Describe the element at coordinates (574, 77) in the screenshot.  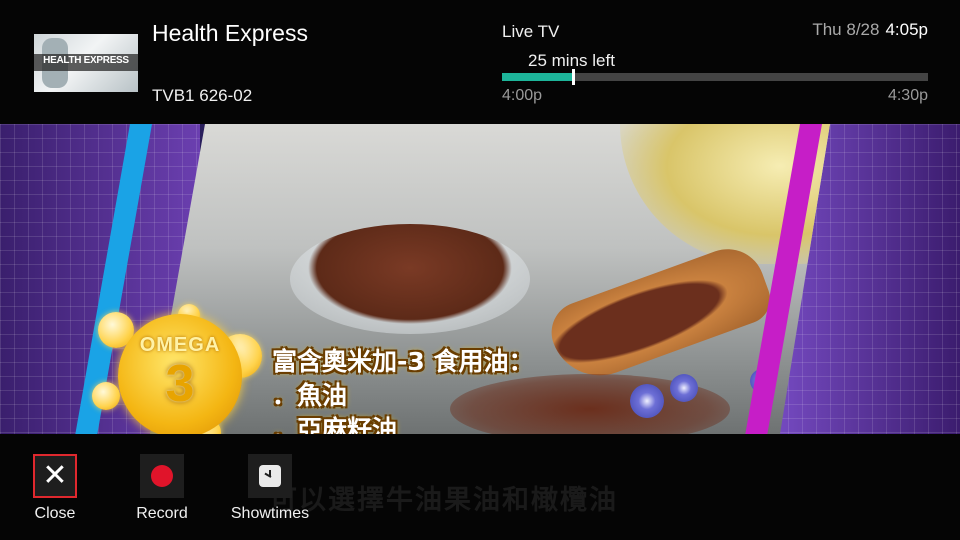
I see `progress-handle` at that location.